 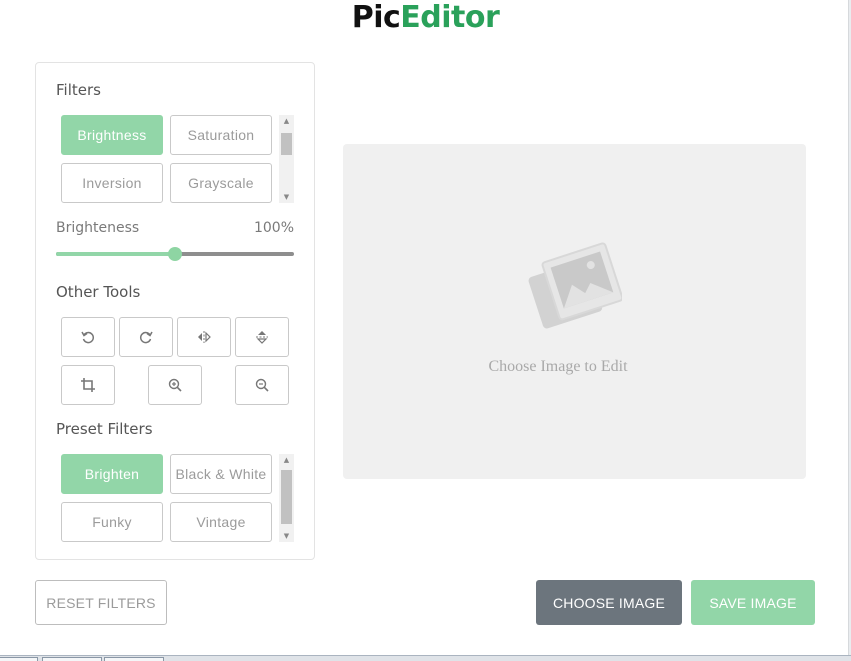 I want to click on preview-placeholder-text: Choose Image to Edit, so click(x=558, y=366).